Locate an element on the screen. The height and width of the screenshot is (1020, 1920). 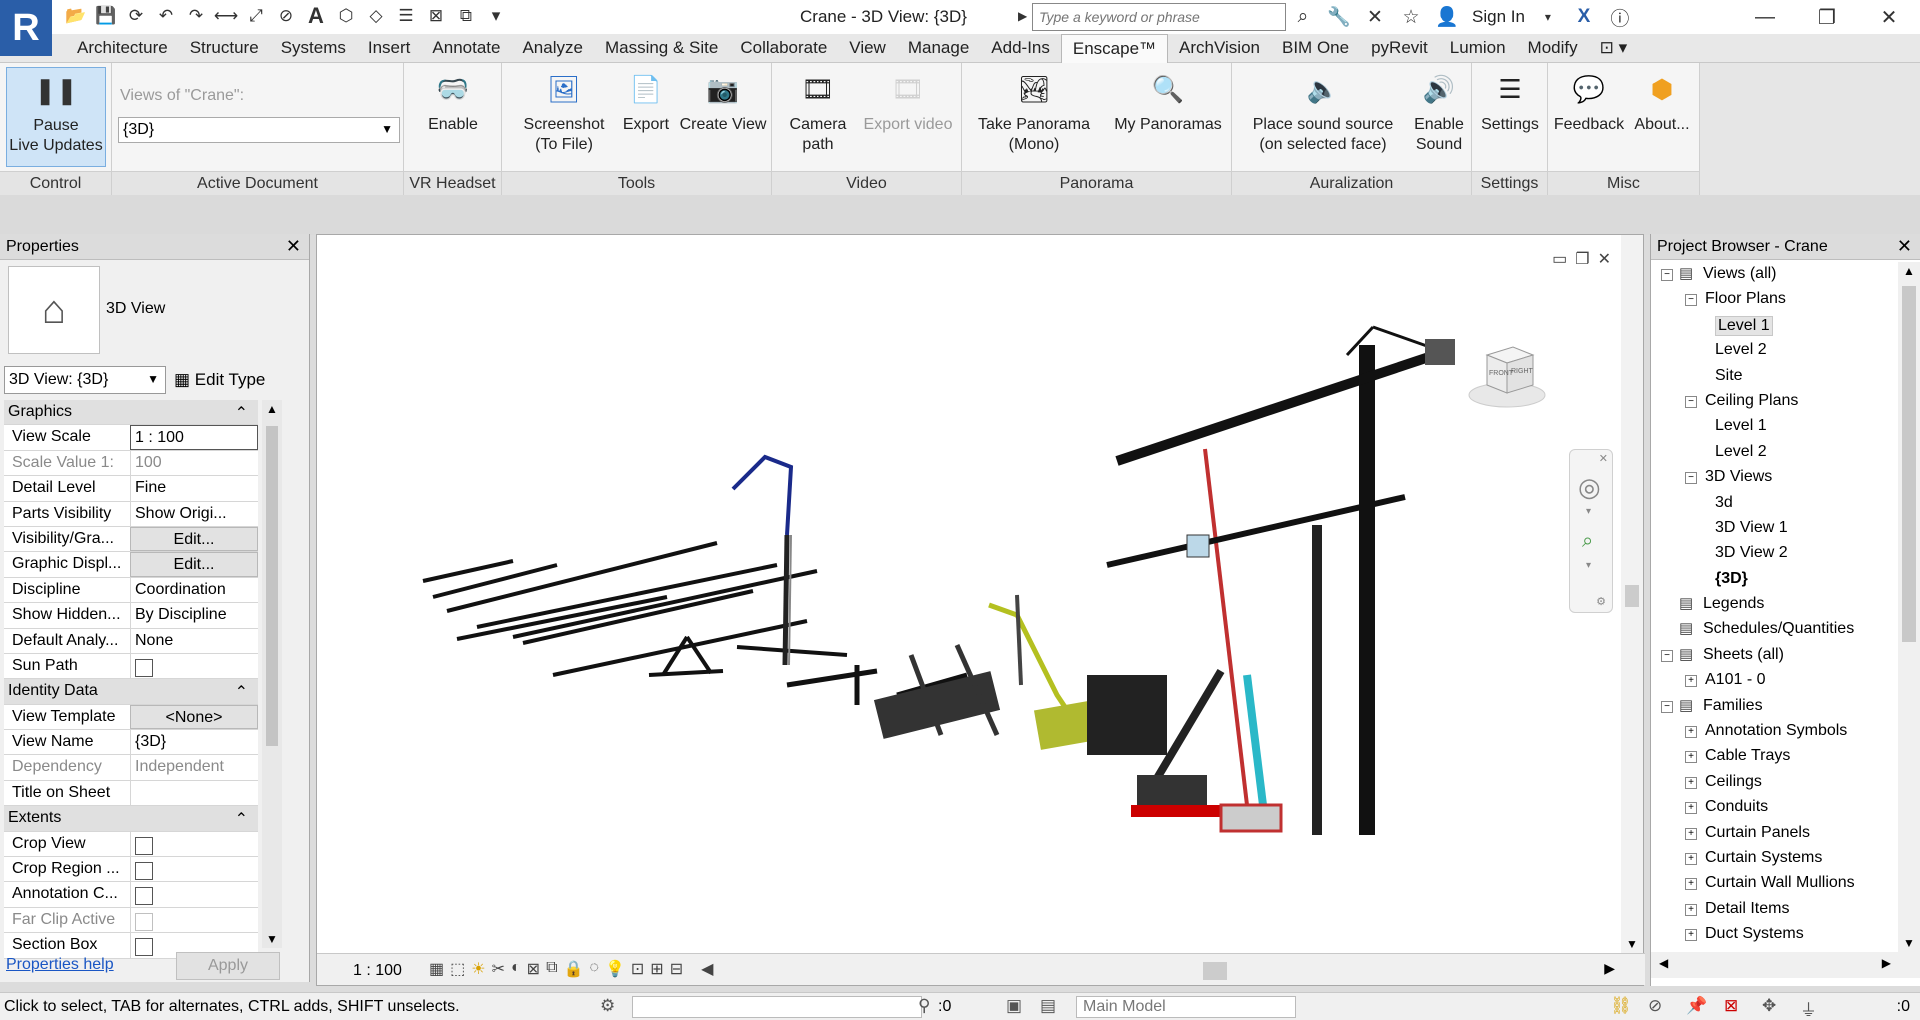
tree-item: Site is located at coordinates (1775, 376).